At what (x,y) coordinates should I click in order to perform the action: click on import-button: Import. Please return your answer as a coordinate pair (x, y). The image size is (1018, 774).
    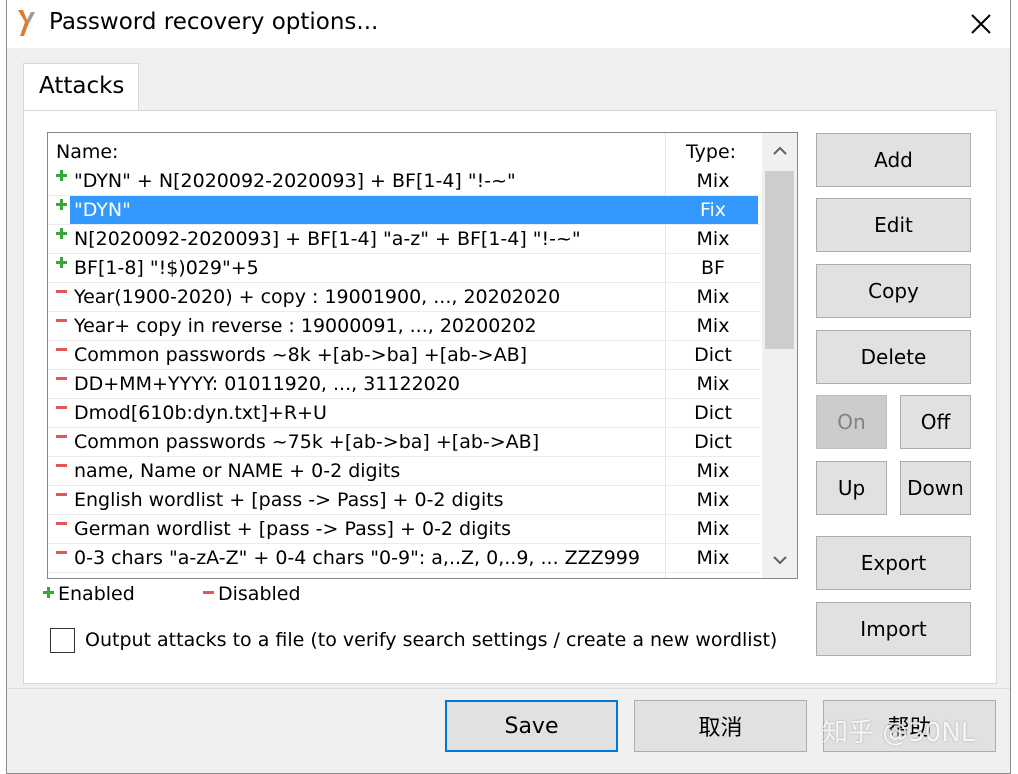
    Looking at the image, I should click on (893, 629).